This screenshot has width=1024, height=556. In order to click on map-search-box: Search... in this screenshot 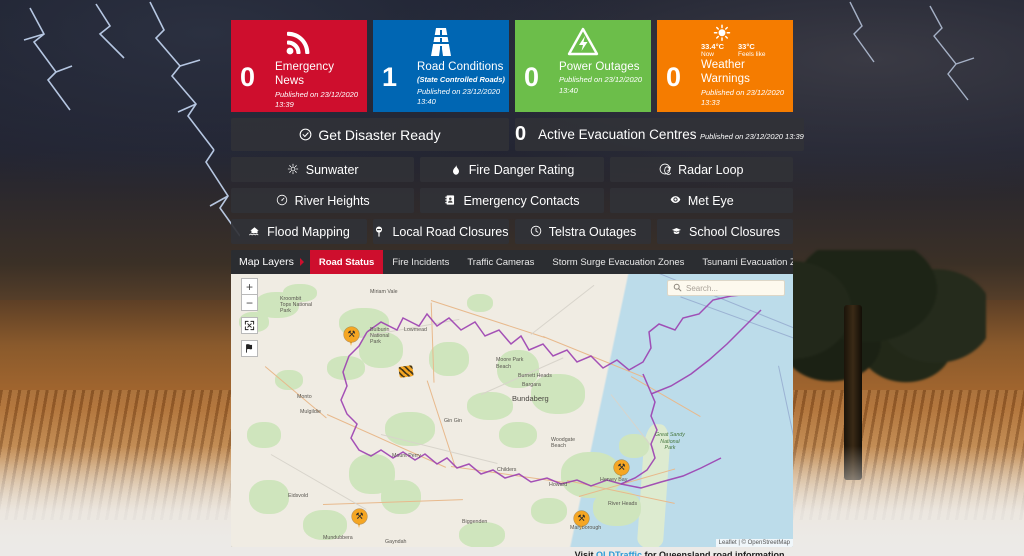, I will do `click(726, 288)`.